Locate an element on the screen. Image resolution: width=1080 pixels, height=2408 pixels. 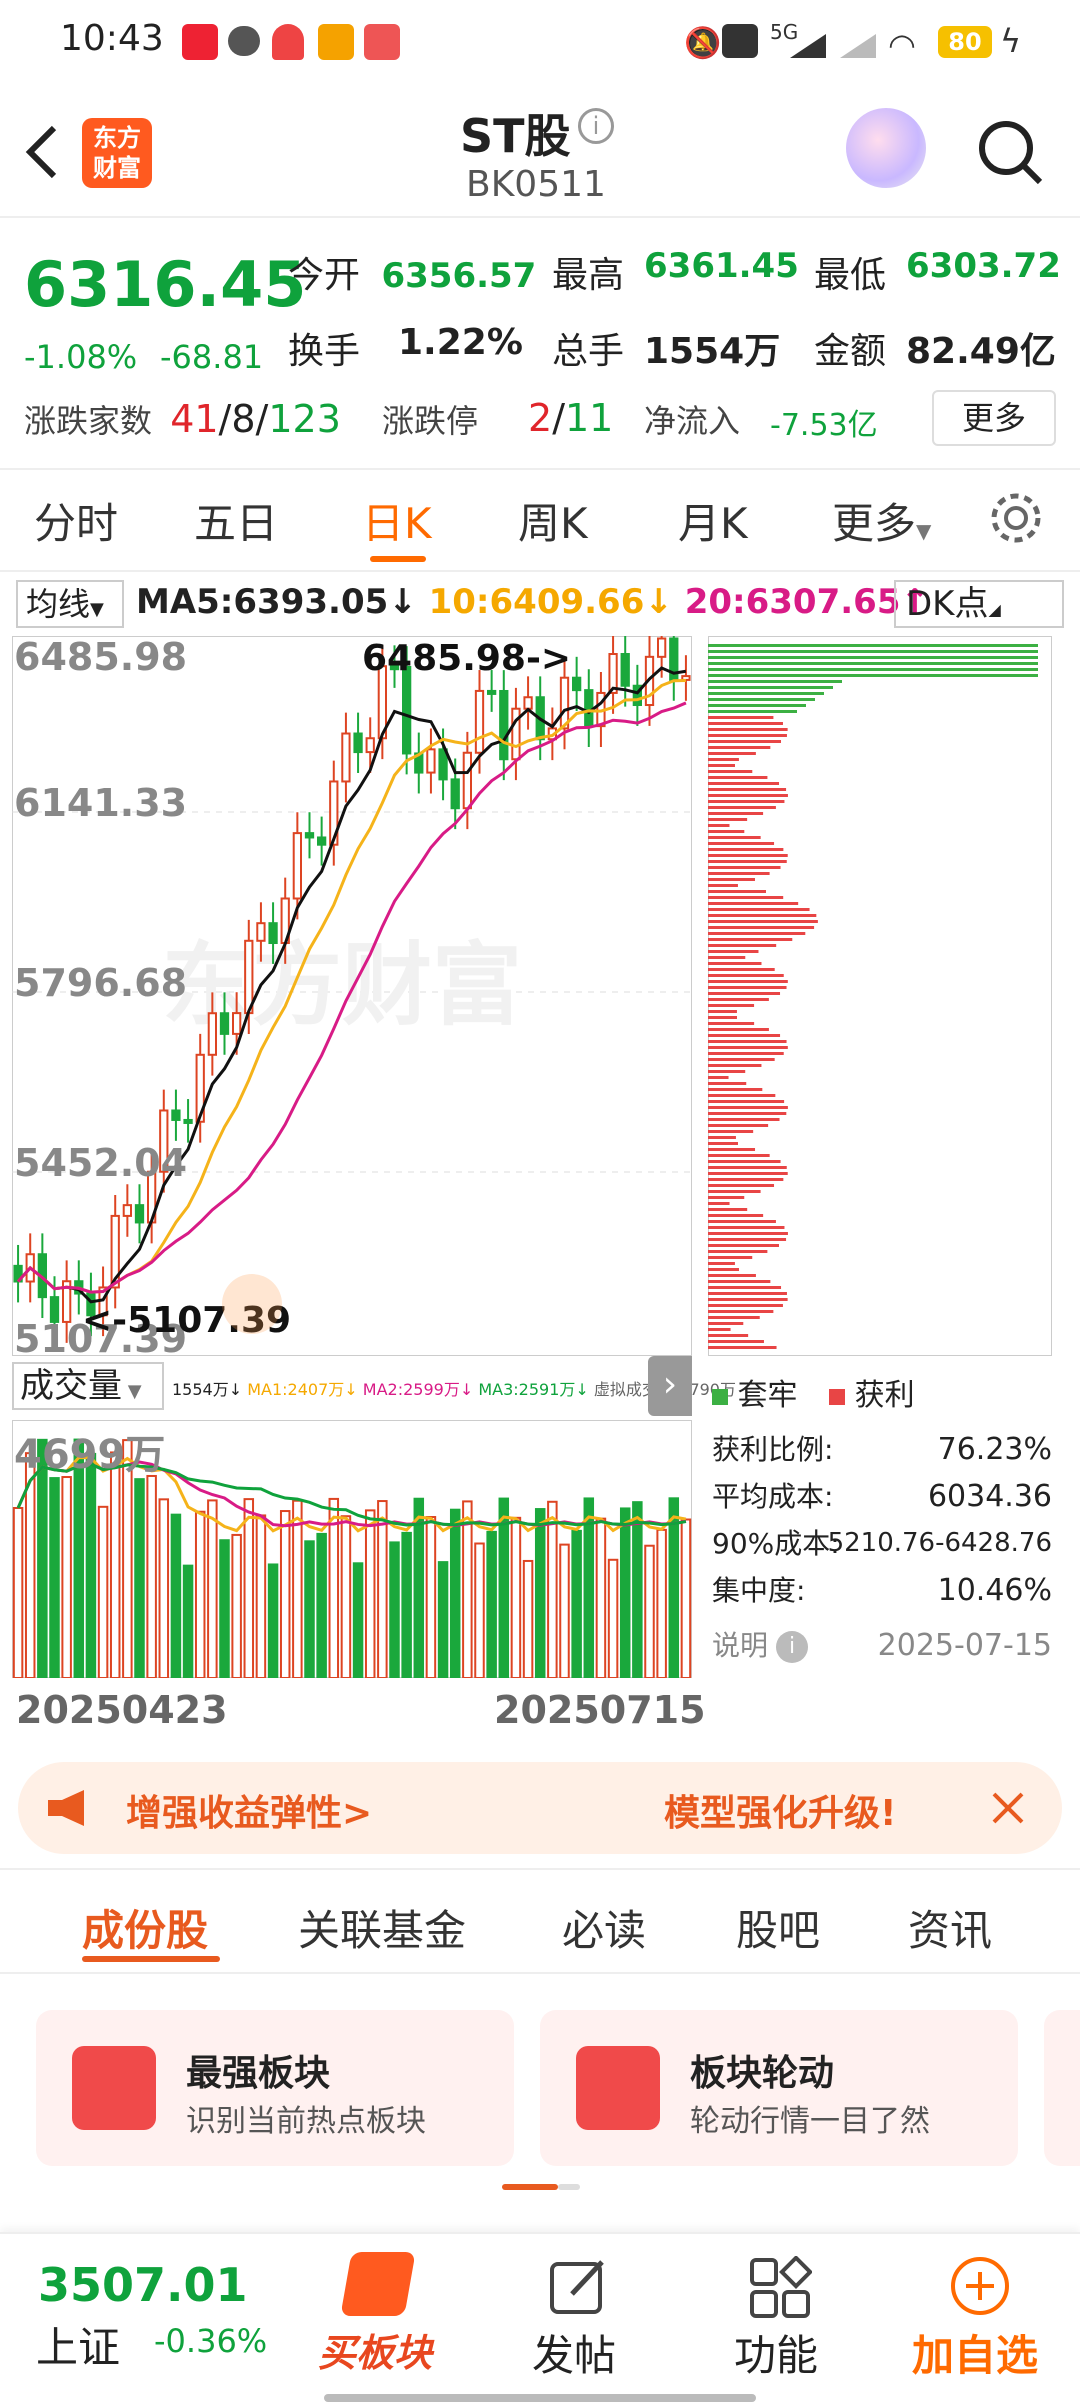
charging-icon: ϟ is located at coordinates (1011, 41).